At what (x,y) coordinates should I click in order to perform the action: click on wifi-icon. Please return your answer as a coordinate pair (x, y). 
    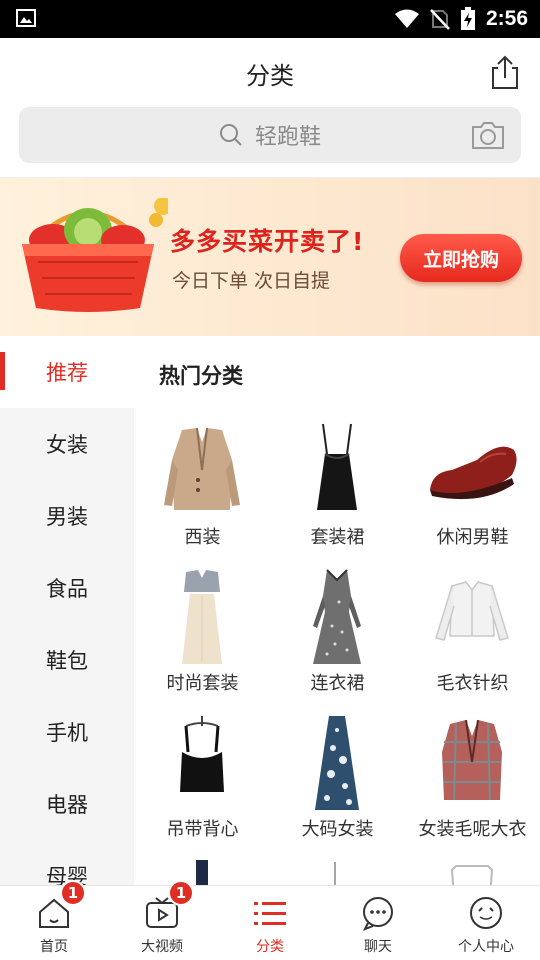
    Looking at the image, I should click on (406, 18).